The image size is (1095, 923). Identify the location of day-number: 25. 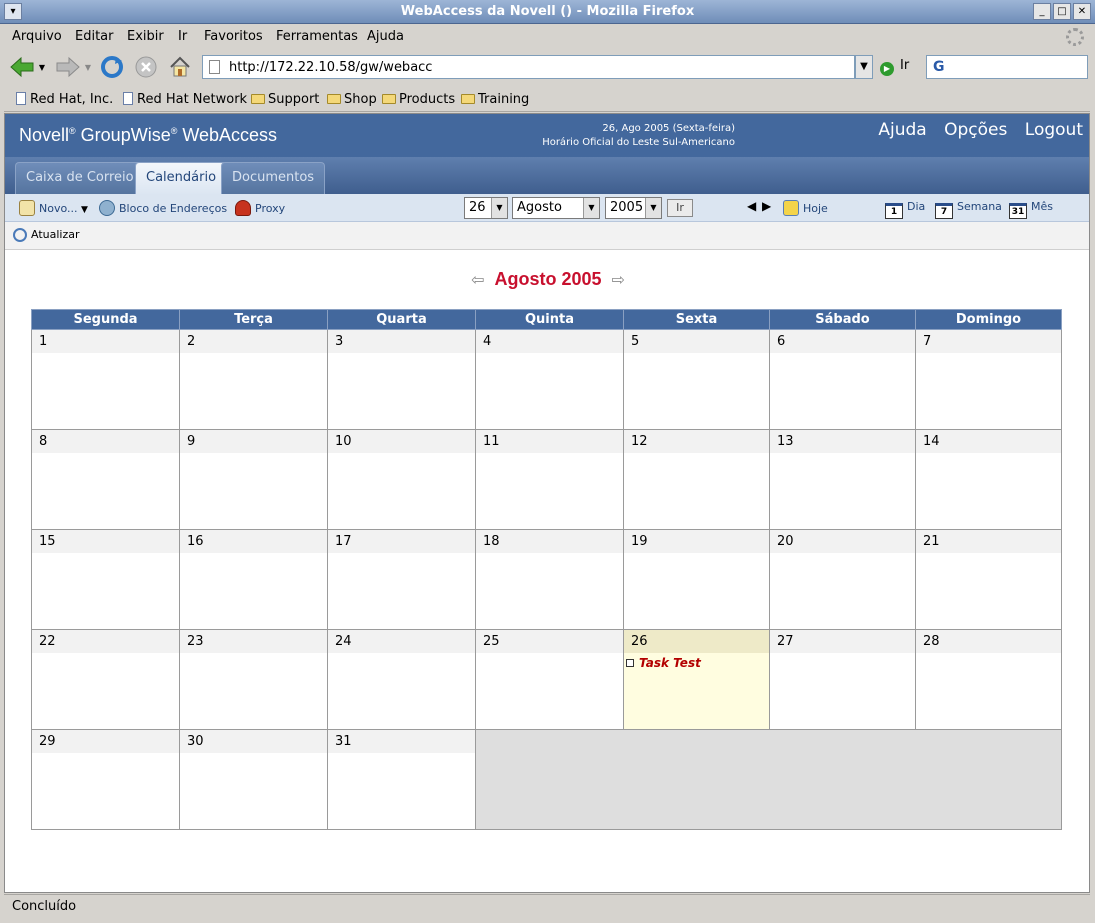
(549, 641).